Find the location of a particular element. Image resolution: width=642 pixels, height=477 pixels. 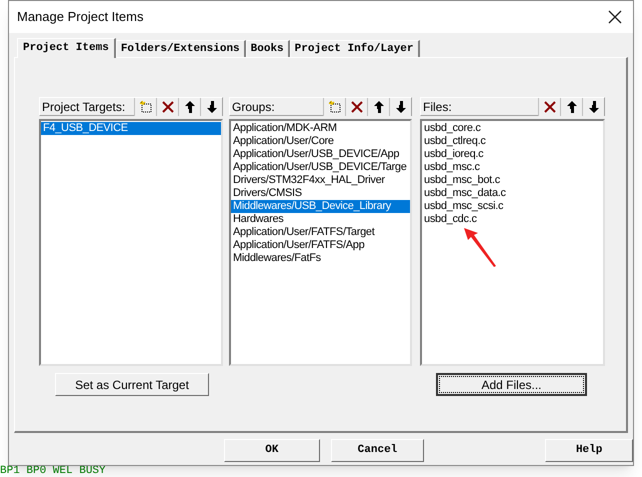

list-item: usbd_msc_data.c is located at coordinates (512, 193).